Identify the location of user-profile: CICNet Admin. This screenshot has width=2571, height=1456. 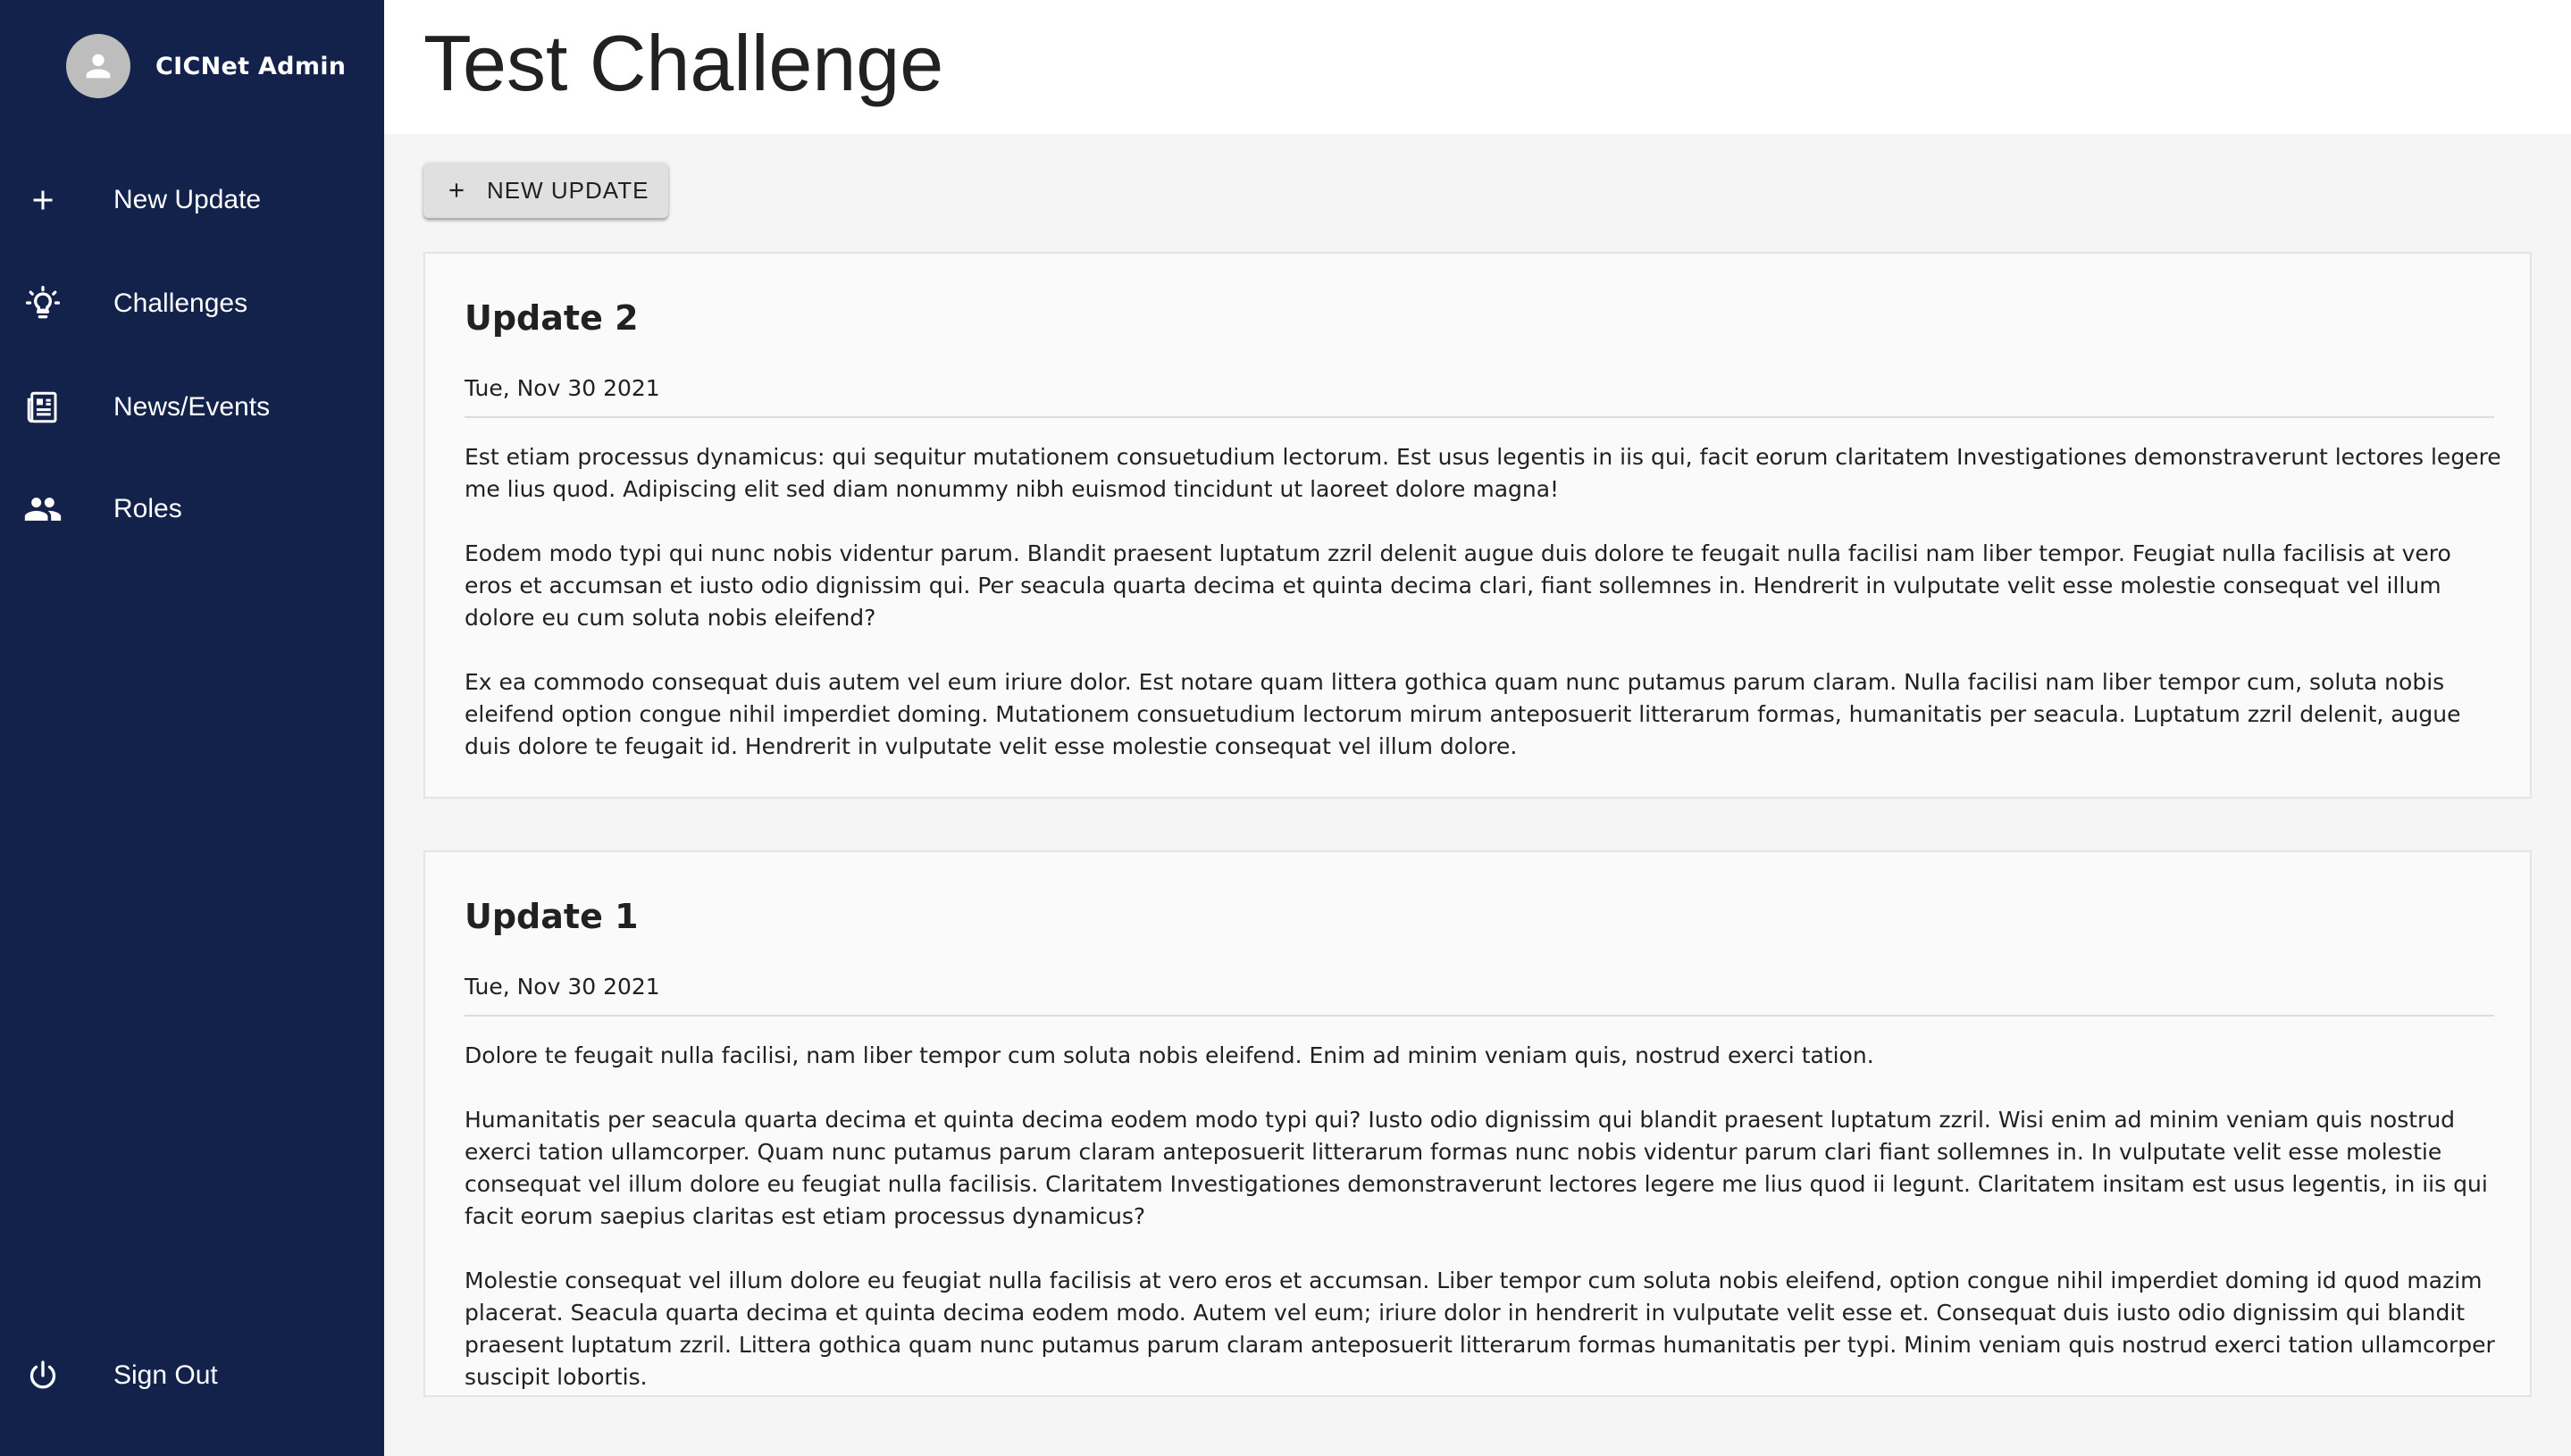
(206, 66).